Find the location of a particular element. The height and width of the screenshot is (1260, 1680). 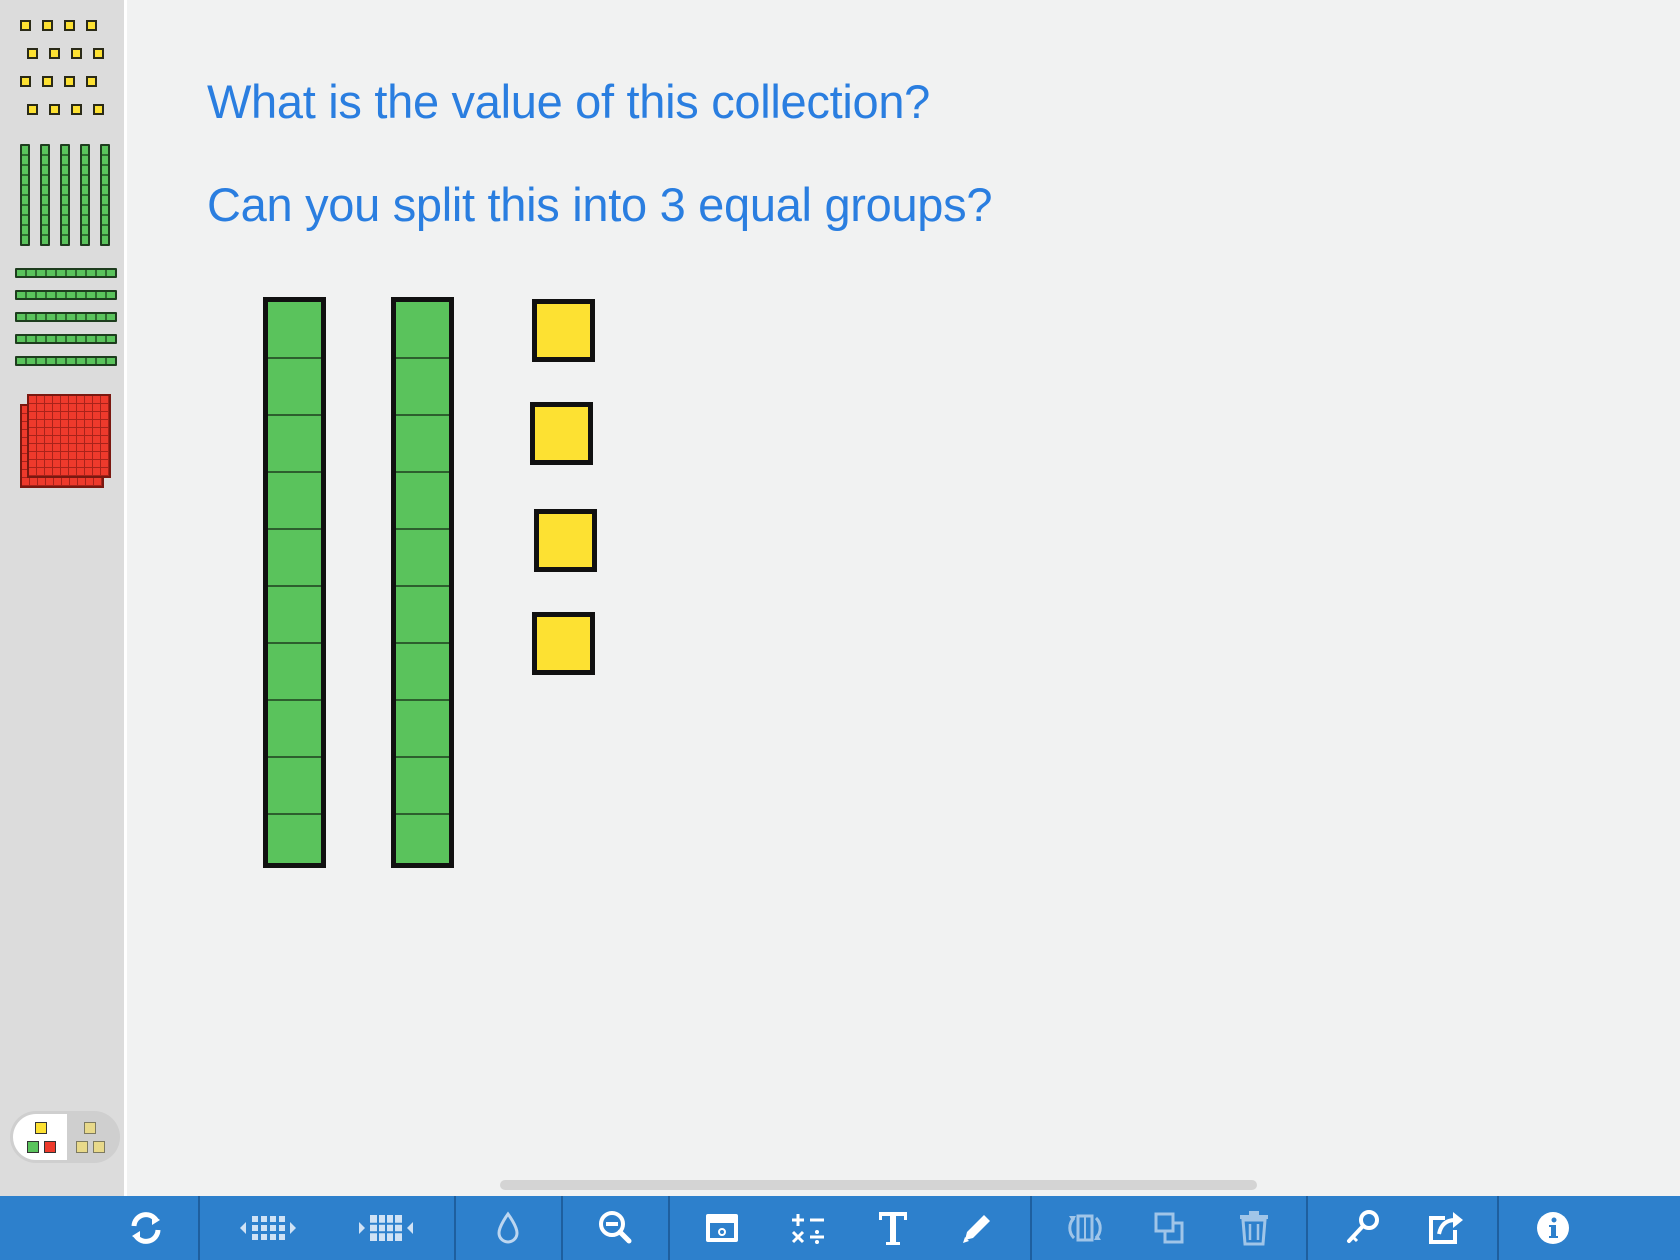

color-icon-yellow is located at coordinates (41, 1128).